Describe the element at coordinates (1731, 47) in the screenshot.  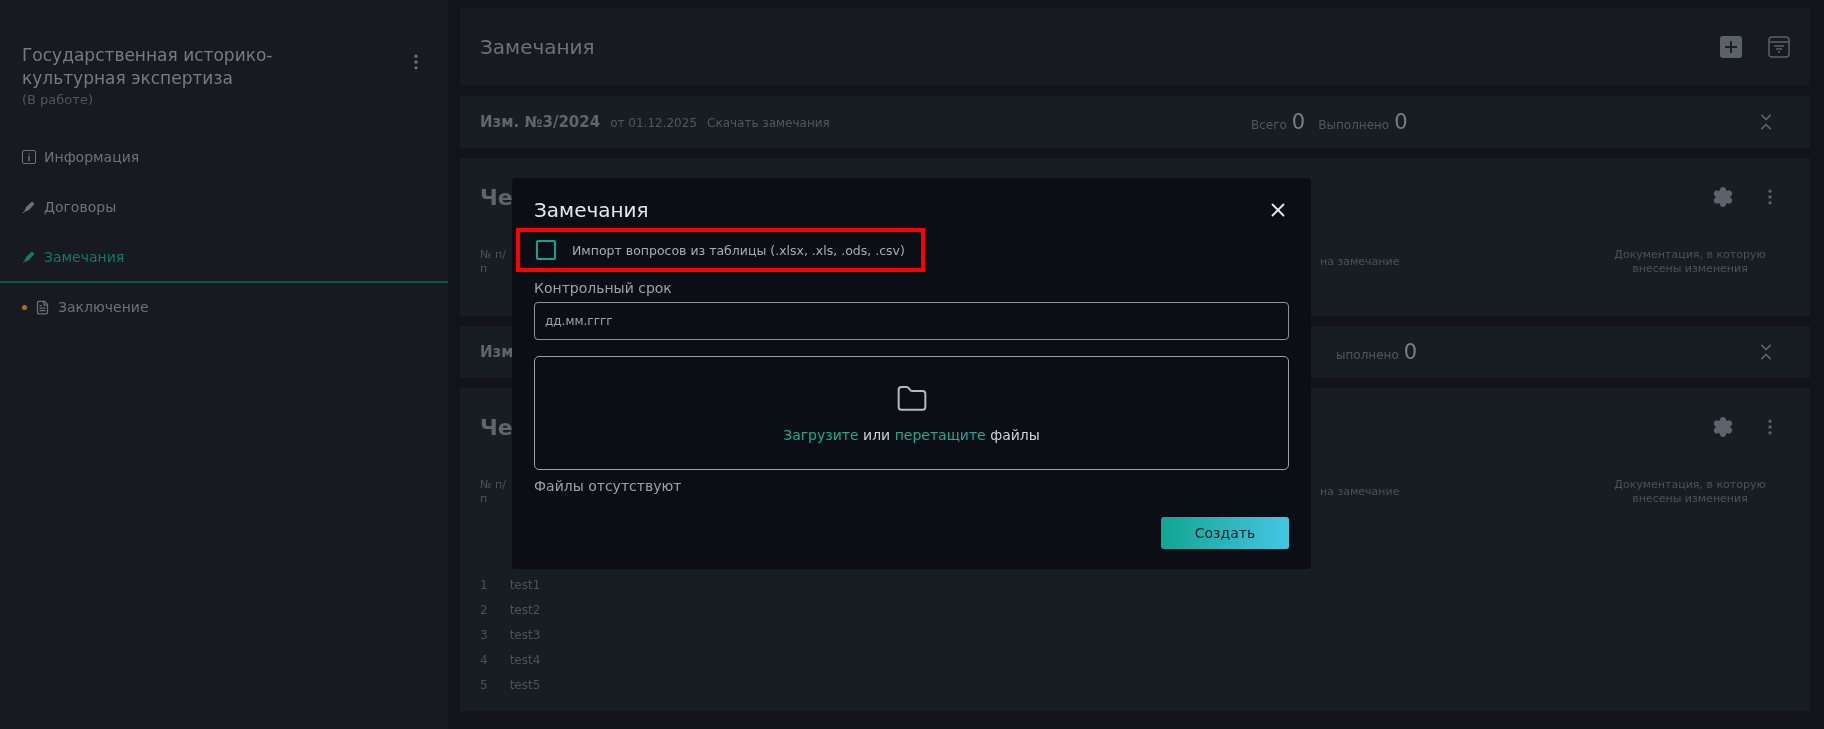
I see `add-icon` at that location.